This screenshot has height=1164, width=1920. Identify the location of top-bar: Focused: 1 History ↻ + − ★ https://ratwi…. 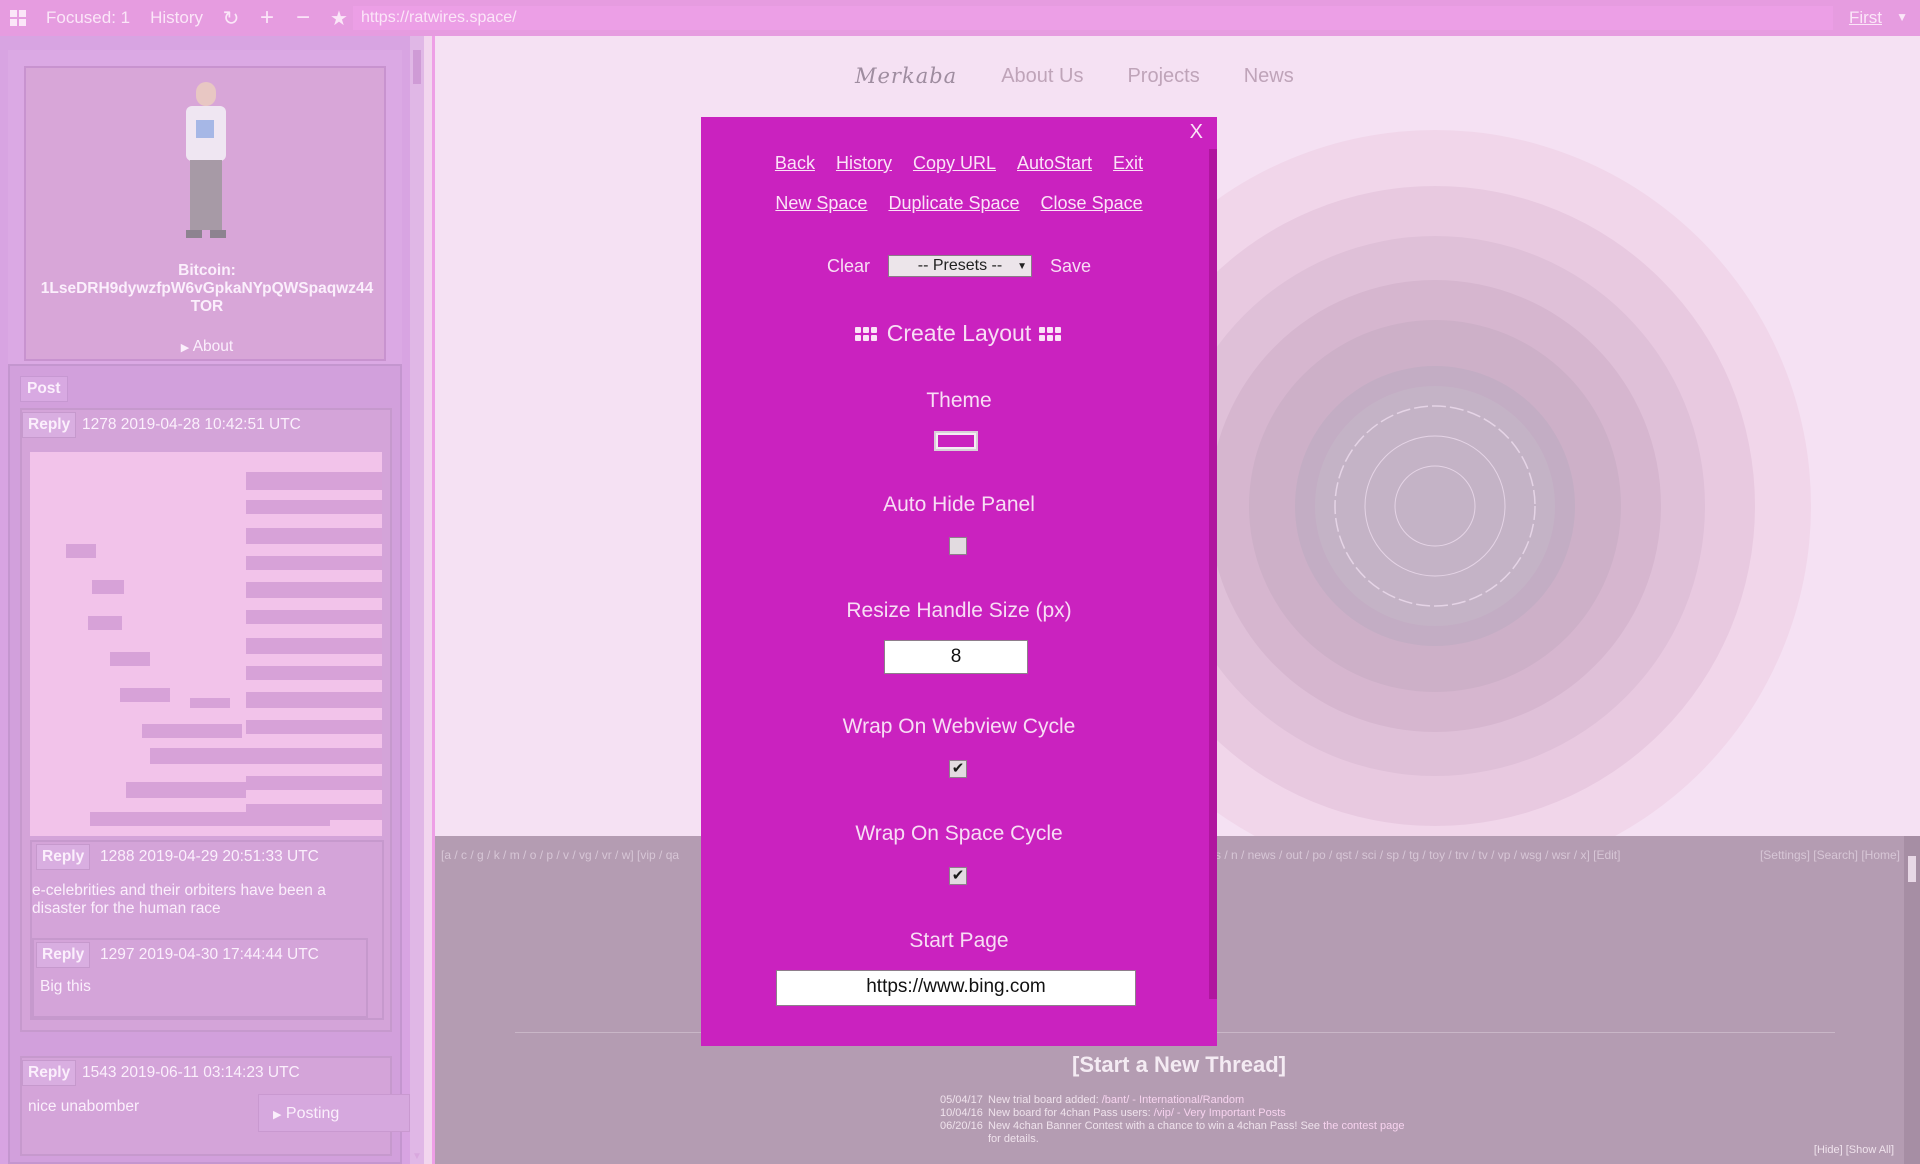
(960, 18).